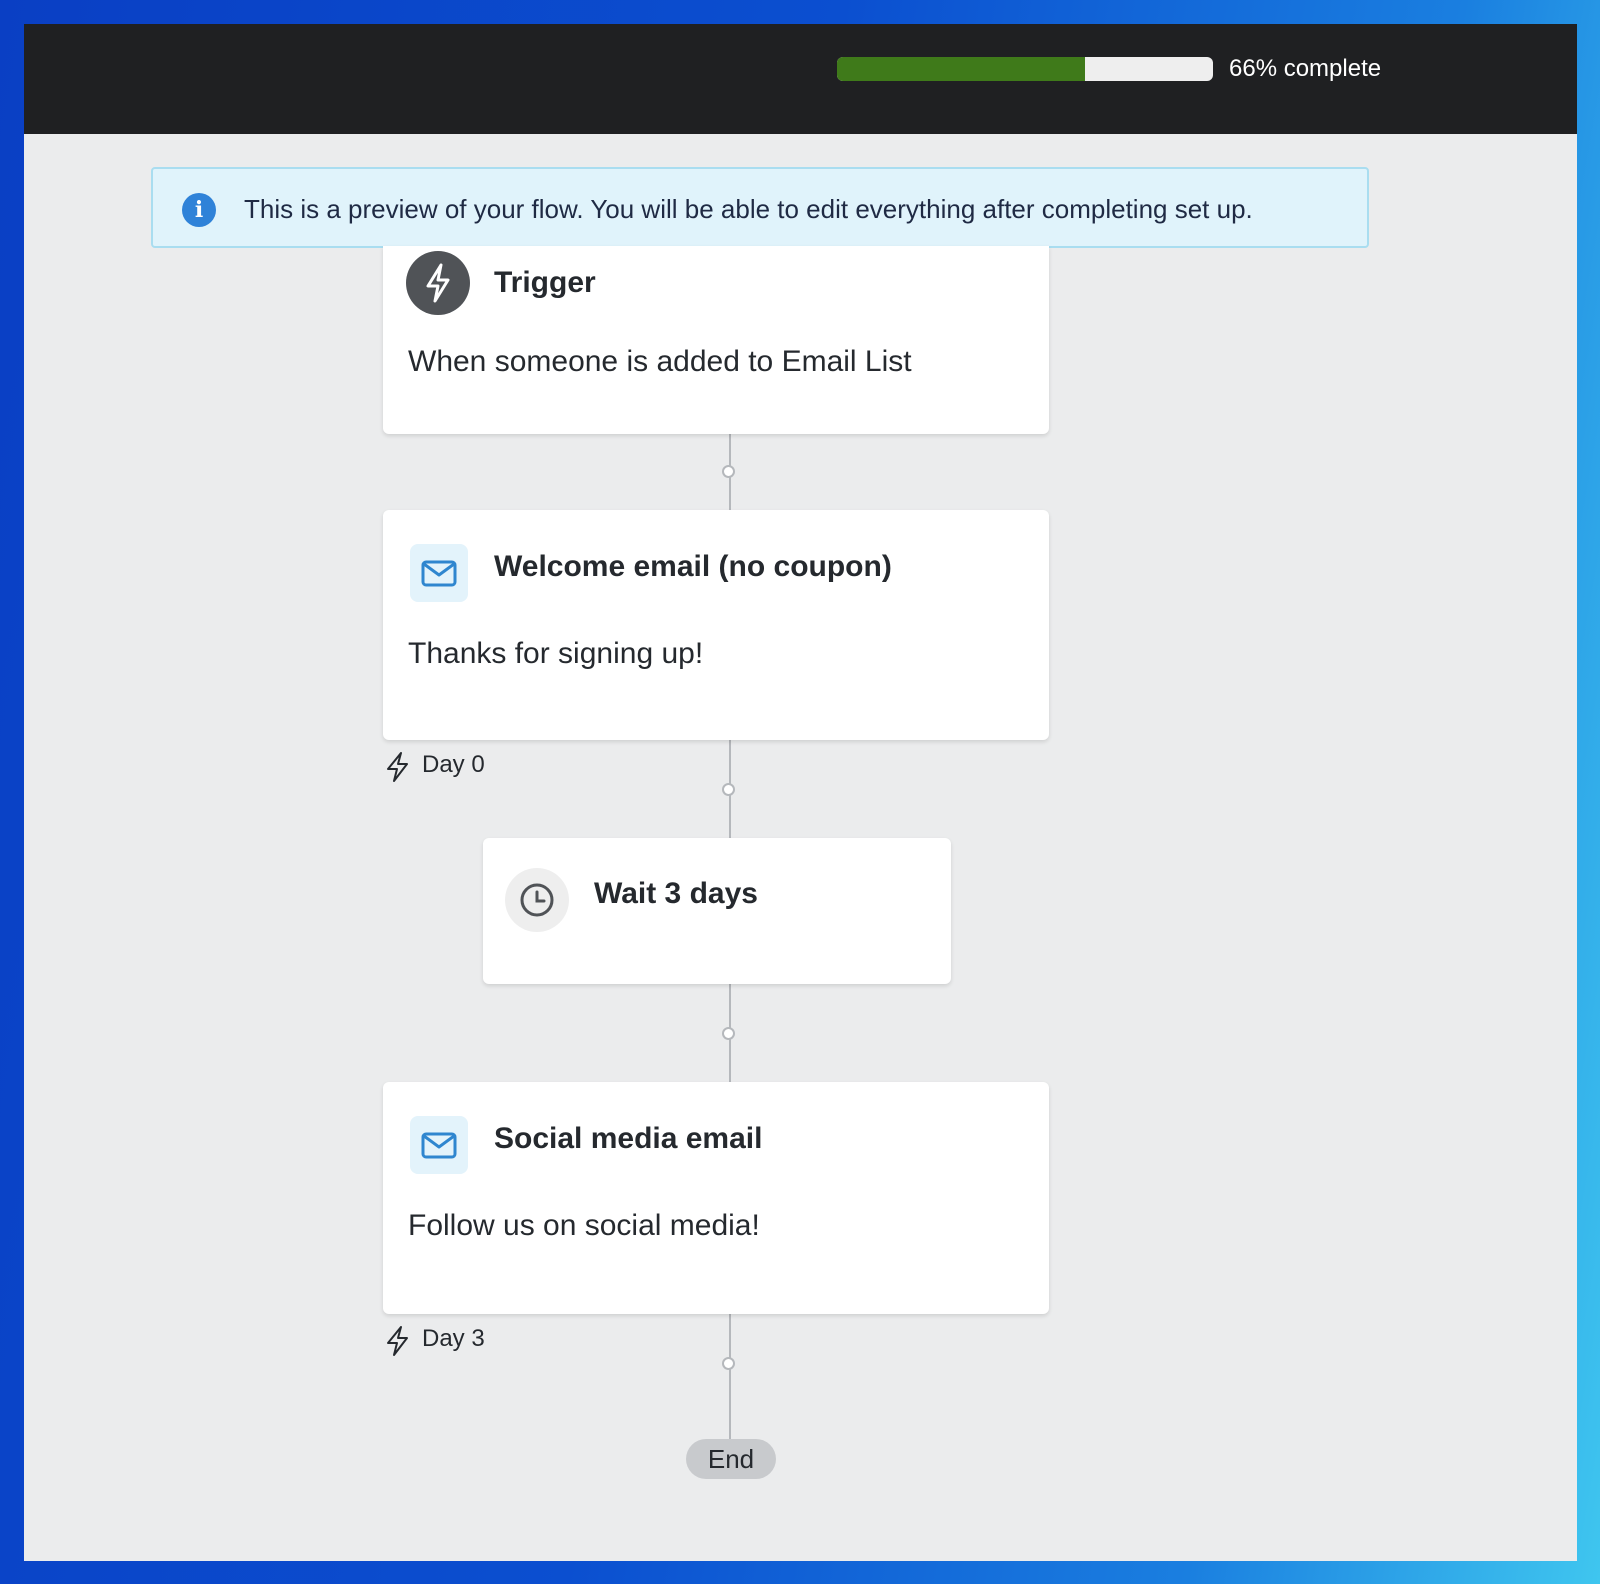  I want to click on day-3-label: Day 3, so click(453, 1338).